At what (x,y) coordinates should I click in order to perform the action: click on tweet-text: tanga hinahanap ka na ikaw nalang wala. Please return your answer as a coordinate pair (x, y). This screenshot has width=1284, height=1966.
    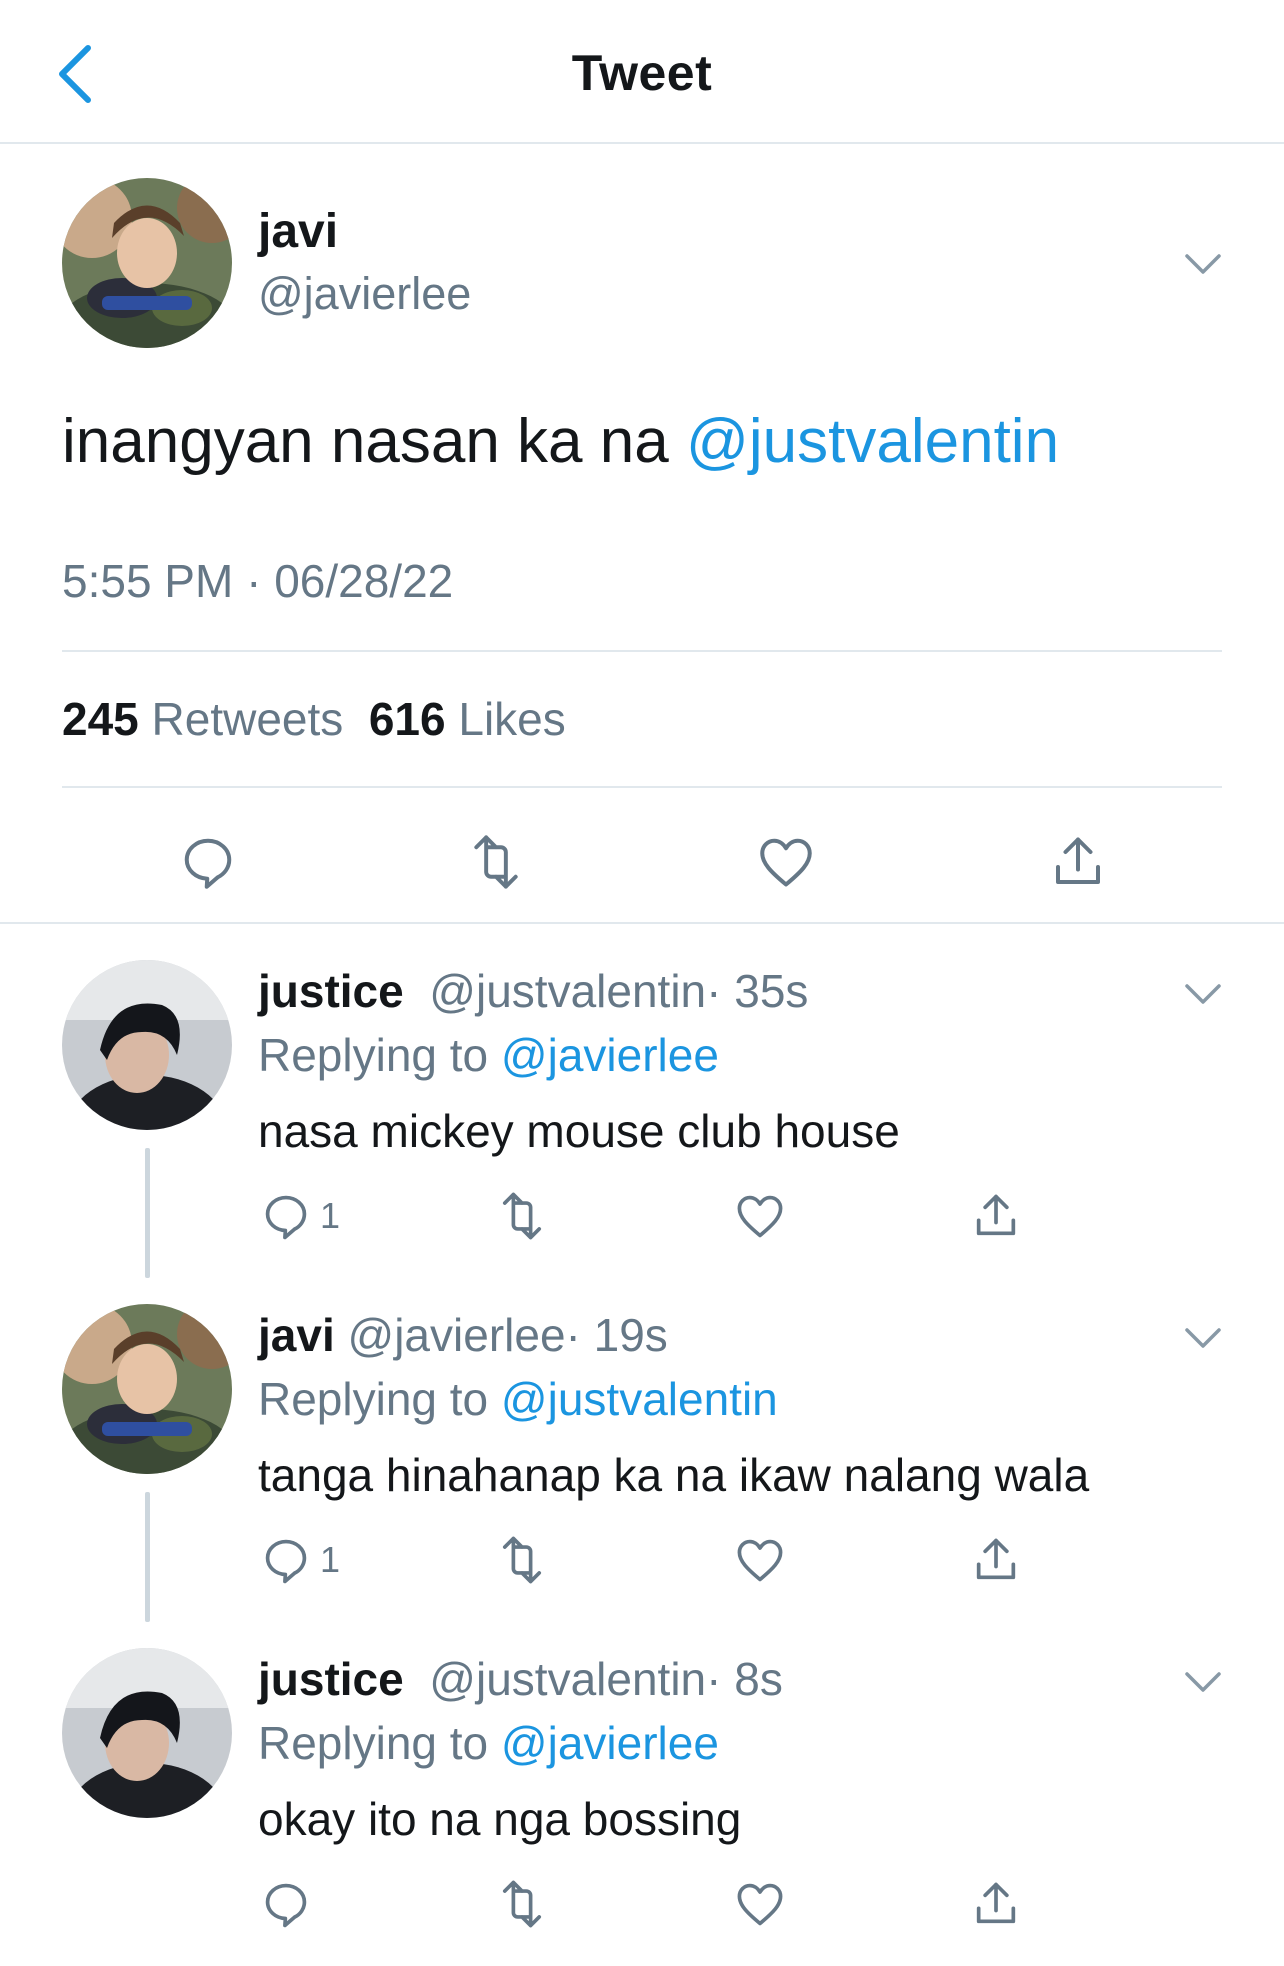
    Looking at the image, I should click on (674, 1475).